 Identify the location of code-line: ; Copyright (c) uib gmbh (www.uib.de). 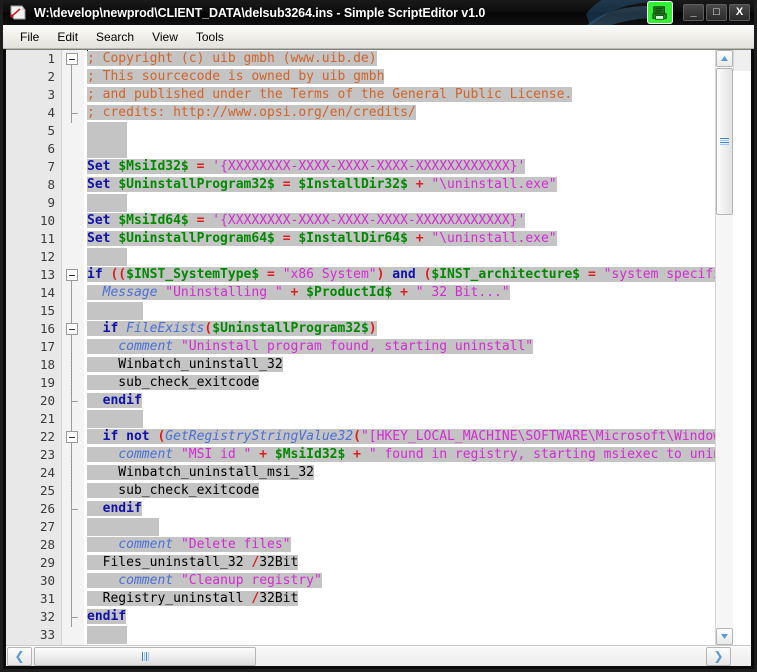
(400, 59).